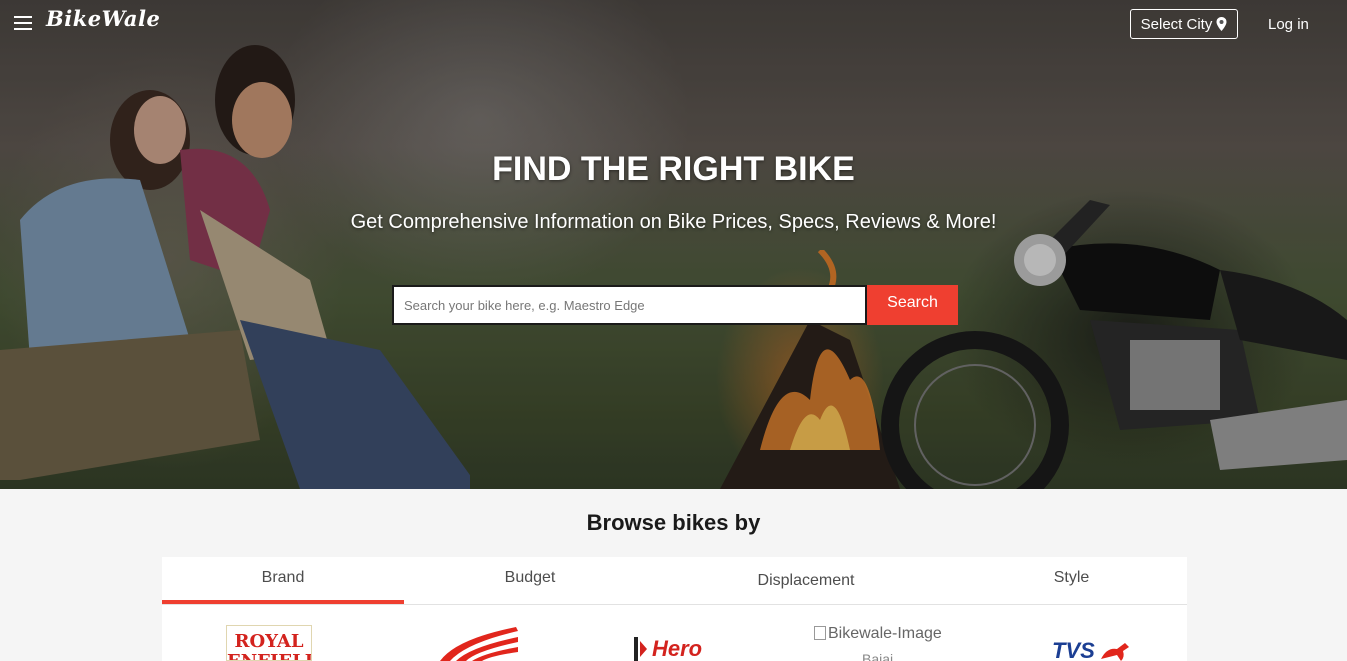 The height and width of the screenshot is (661, 1347). I want to click on tab-displacement: Displacement, so click(806, 581).